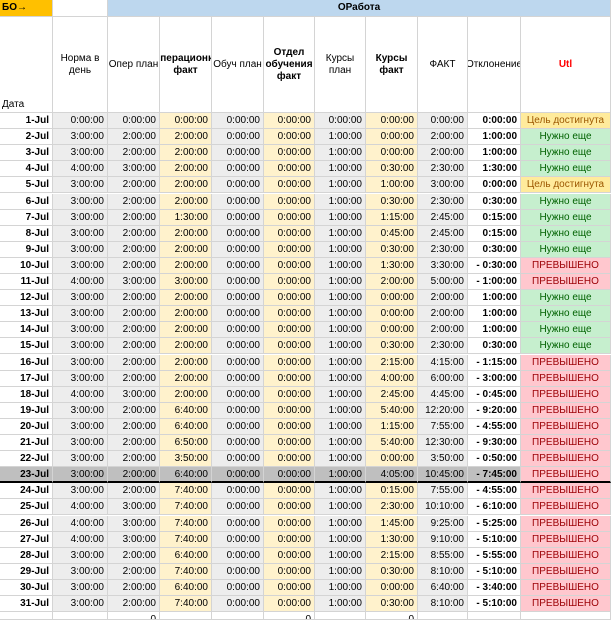 This screenshot has width=611, height=620. Describe the element at coordinates (26, 314) in the screenshot. I see `cell-date: 13-Jul` at that location.